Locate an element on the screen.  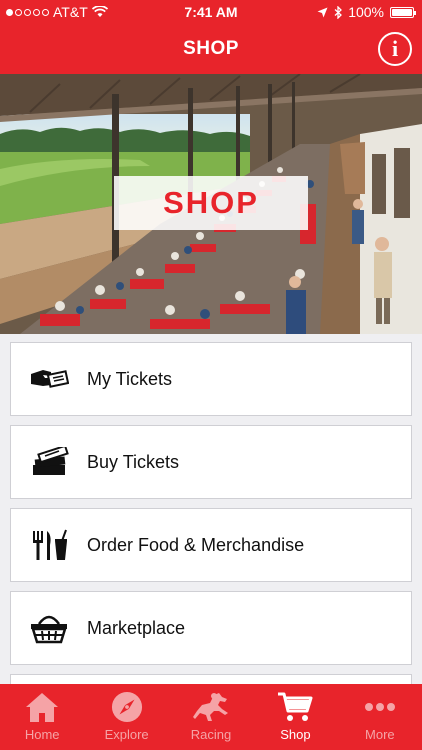
tab-label: Home is located at coordinates (42, 734).